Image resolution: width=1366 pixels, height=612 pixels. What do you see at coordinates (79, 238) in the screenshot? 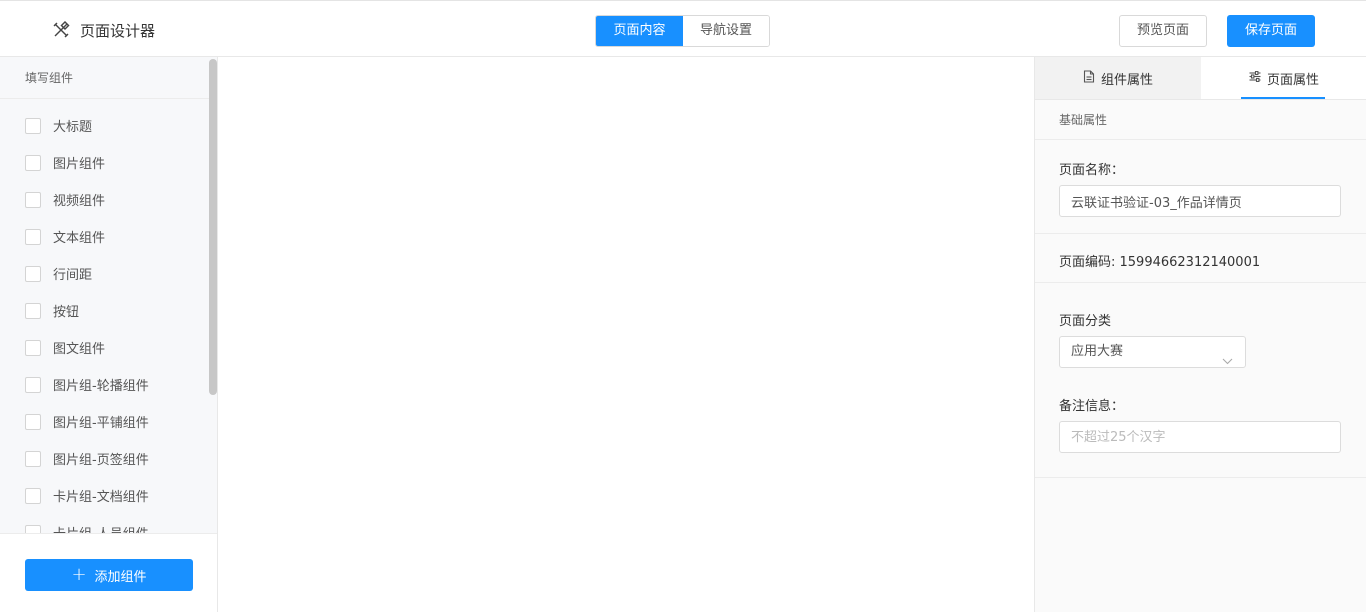
I see `component-label: 文本组件` at bounding box center [79, 238].